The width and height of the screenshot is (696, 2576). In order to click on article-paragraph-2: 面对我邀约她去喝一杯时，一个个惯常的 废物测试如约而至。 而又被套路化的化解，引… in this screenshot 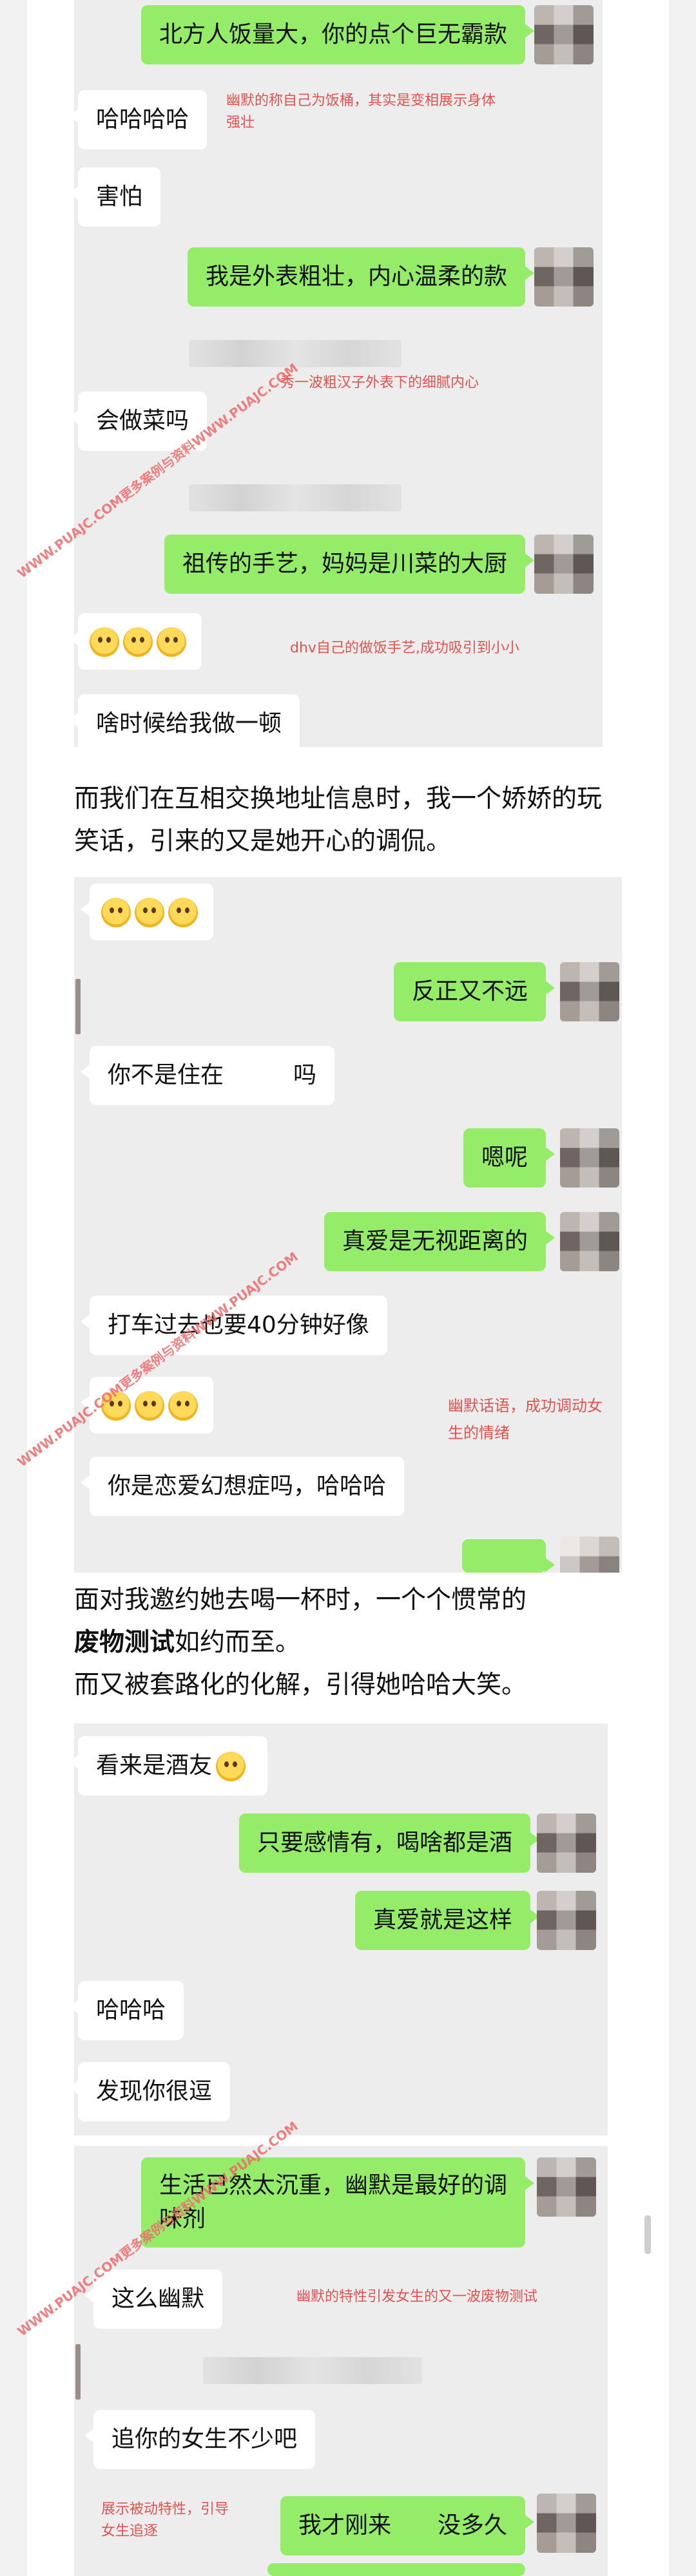, I will do `click(338, 1643)`.